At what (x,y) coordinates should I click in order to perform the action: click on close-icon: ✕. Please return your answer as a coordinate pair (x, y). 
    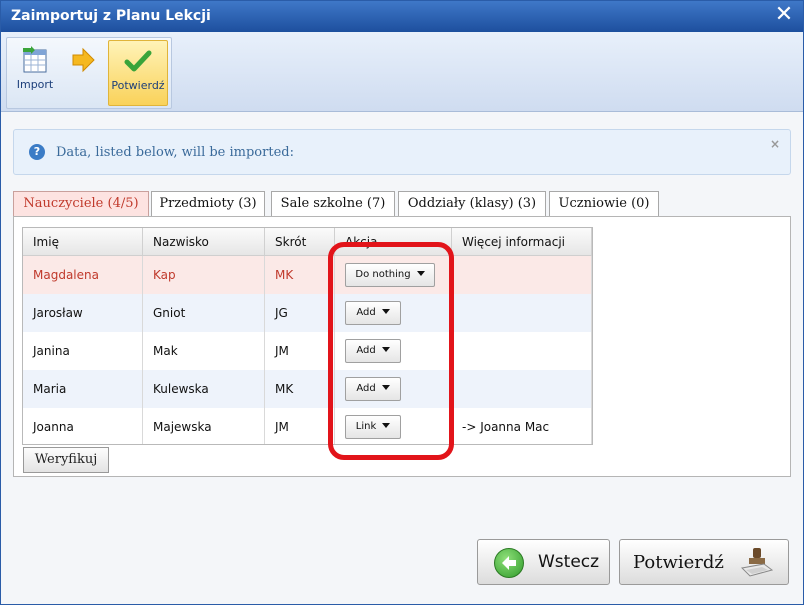
    Looking at the image, I should click on (784, 15).